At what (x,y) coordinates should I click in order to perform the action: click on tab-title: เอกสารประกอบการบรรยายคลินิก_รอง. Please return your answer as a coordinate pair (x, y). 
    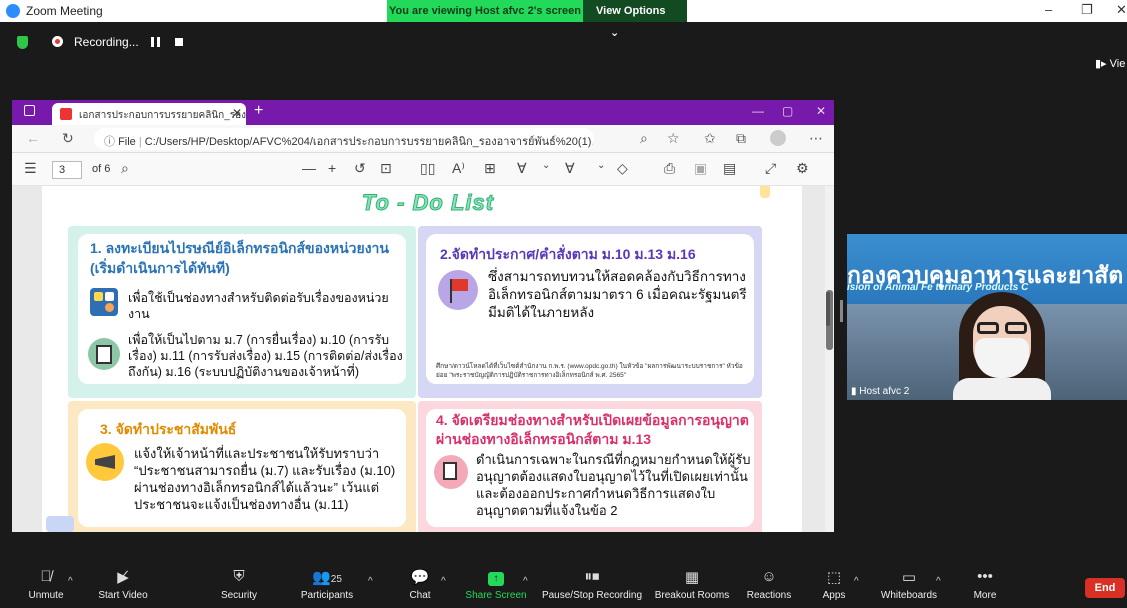
    Looking at the image, I should click on (162, 115).